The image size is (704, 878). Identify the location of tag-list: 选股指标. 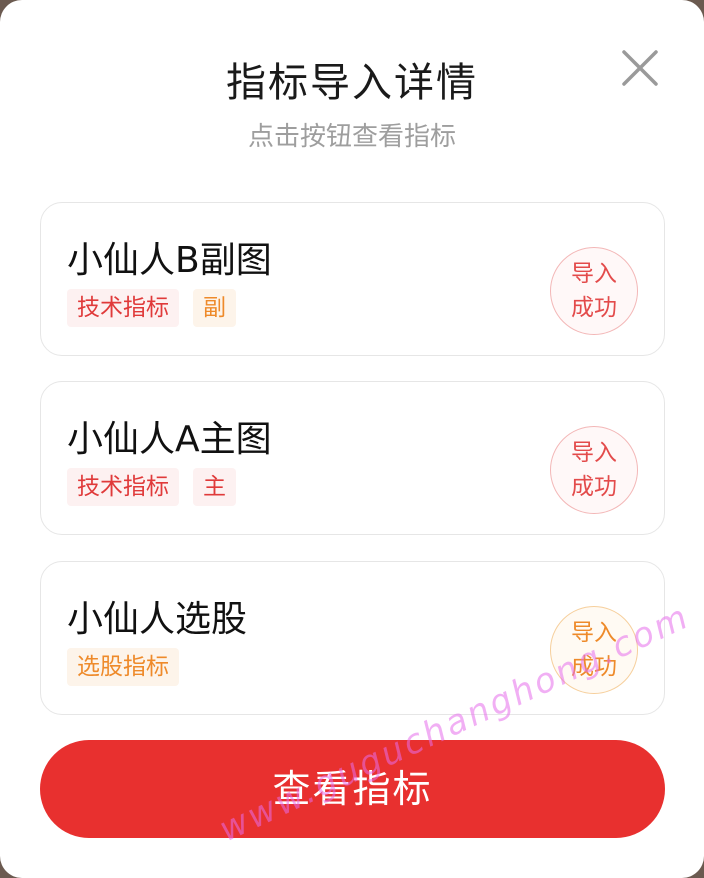
(123, 667).